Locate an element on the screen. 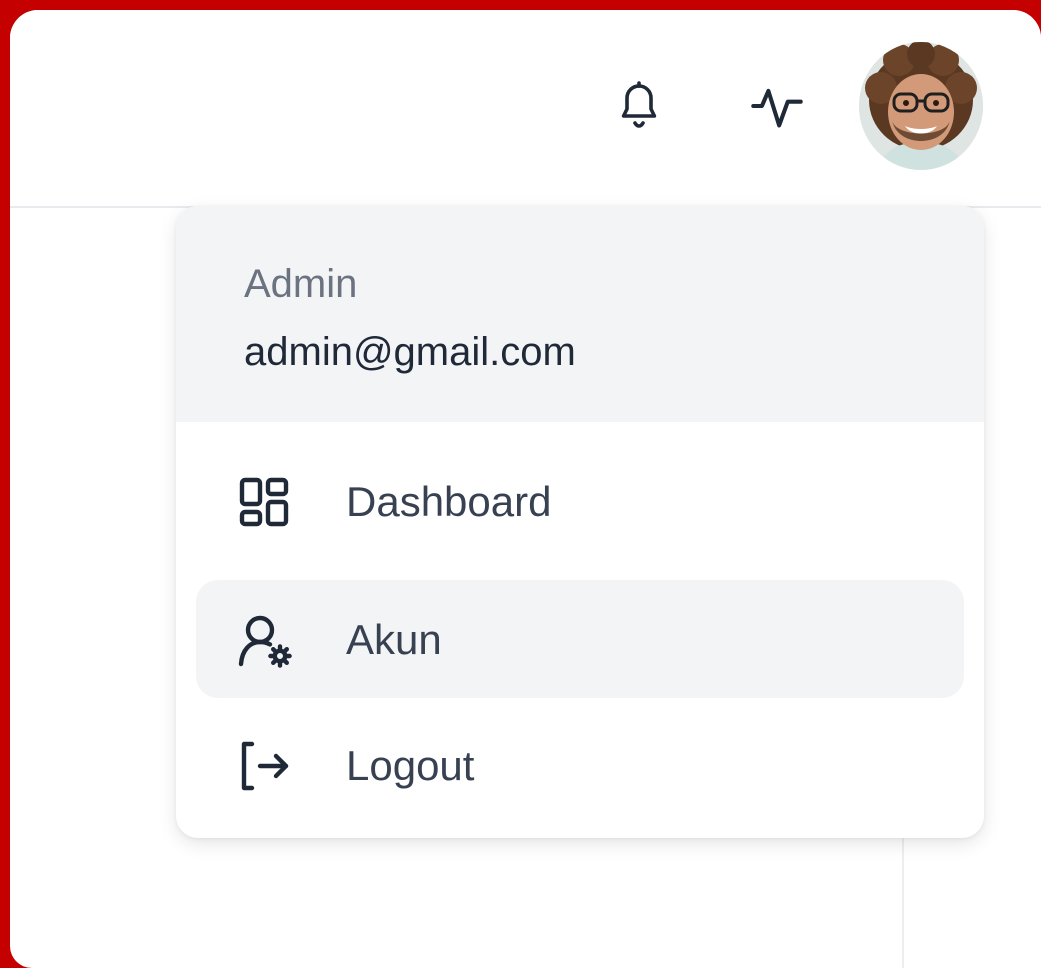 This screenshot has height=968, width=1041. avatar is located at coordinates (921, 106).